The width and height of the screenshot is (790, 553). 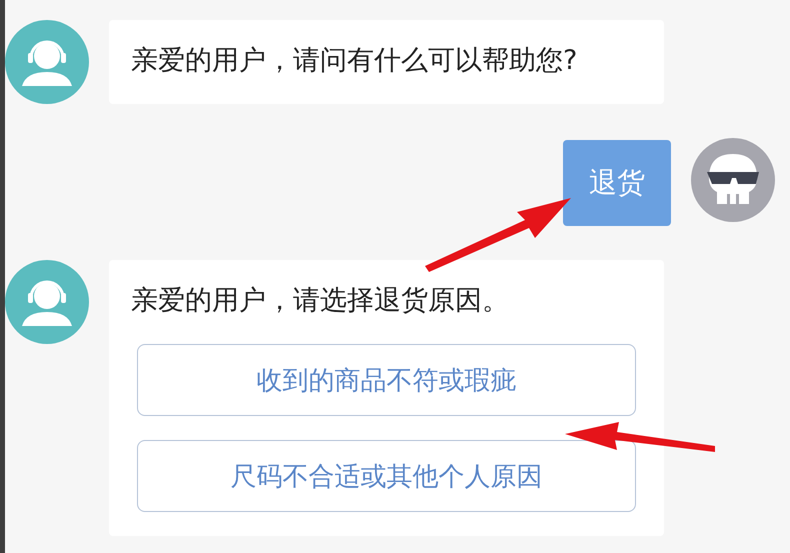 I want to click on user-message: 退货, so click(x=617, y=183).